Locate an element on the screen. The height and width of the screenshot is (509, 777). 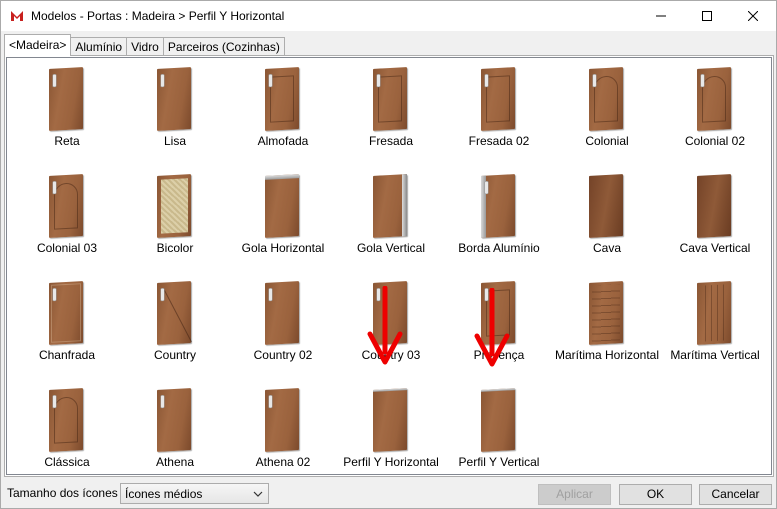
app-logo-icon is located at coordinates (17, 16).